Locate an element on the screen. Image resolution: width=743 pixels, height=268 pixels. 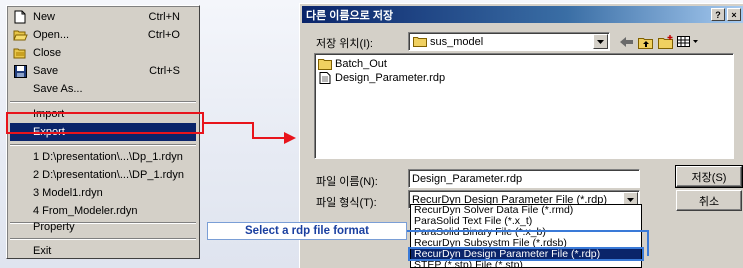
arrow-head-icon is located at coordinates (290, 138).